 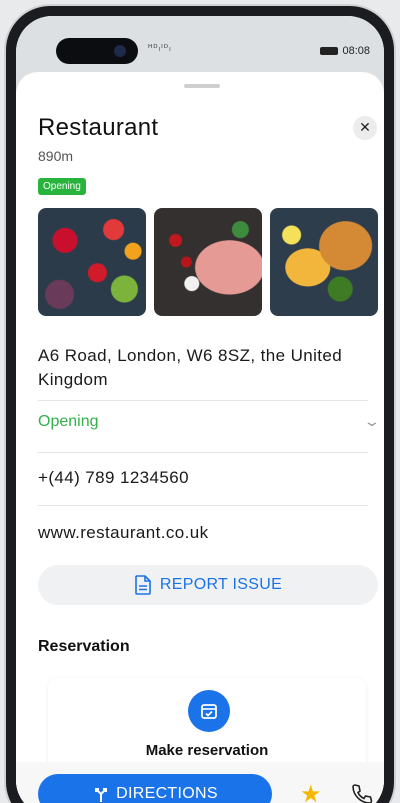 I want to click on directions-button: DIRECTIONS, so click(x=155, y=788).